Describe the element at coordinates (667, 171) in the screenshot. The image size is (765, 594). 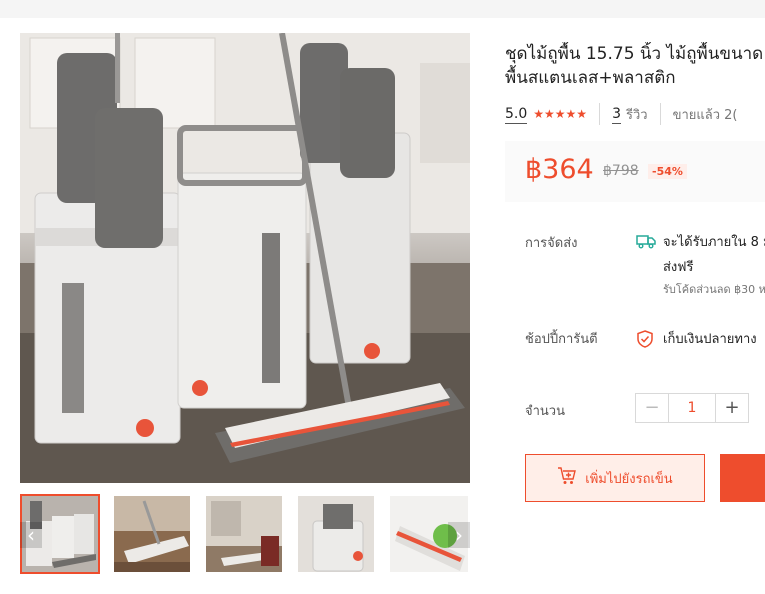
I see `discount-badge: -54%` at that location.